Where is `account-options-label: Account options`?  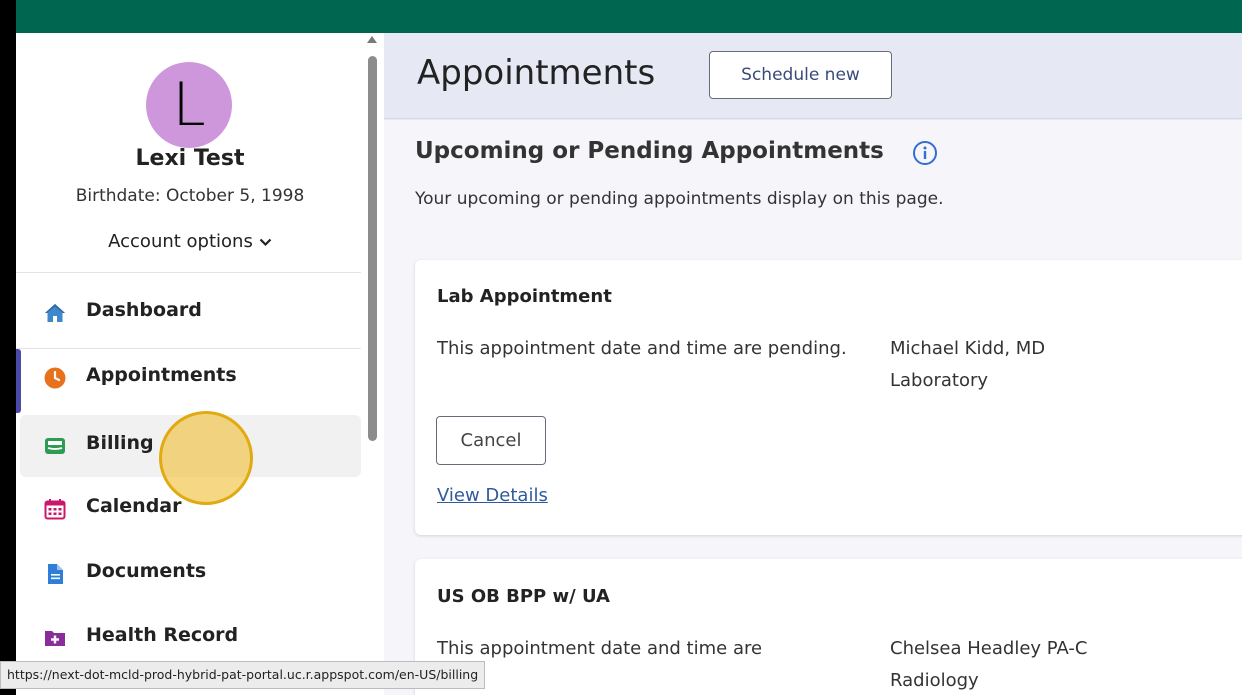 account-options-label: Account options is located at coordinates (180, 241).